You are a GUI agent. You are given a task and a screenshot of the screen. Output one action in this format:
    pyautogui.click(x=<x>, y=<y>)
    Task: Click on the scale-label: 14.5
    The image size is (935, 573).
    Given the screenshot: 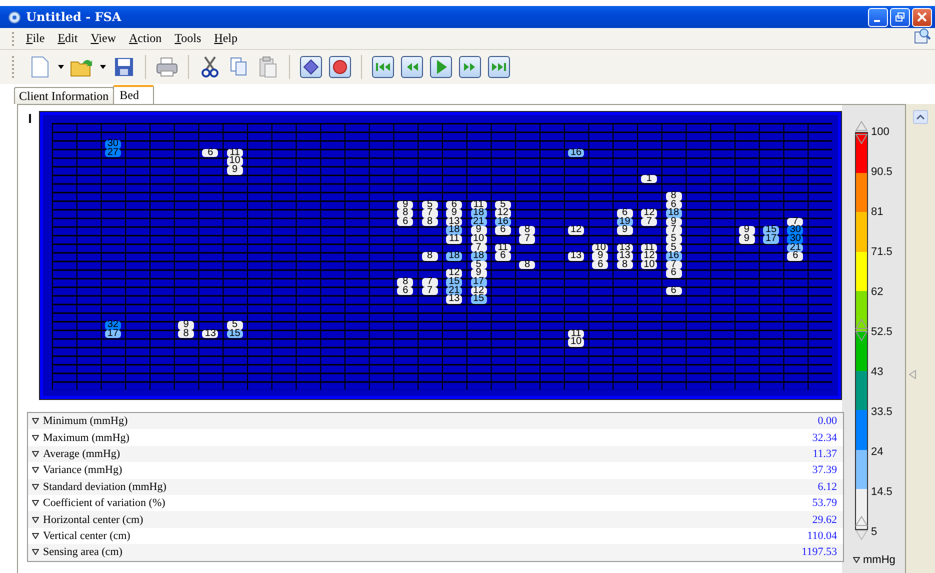 What is the action you would take?
    pyautogui.click(x=881, y=492)
    